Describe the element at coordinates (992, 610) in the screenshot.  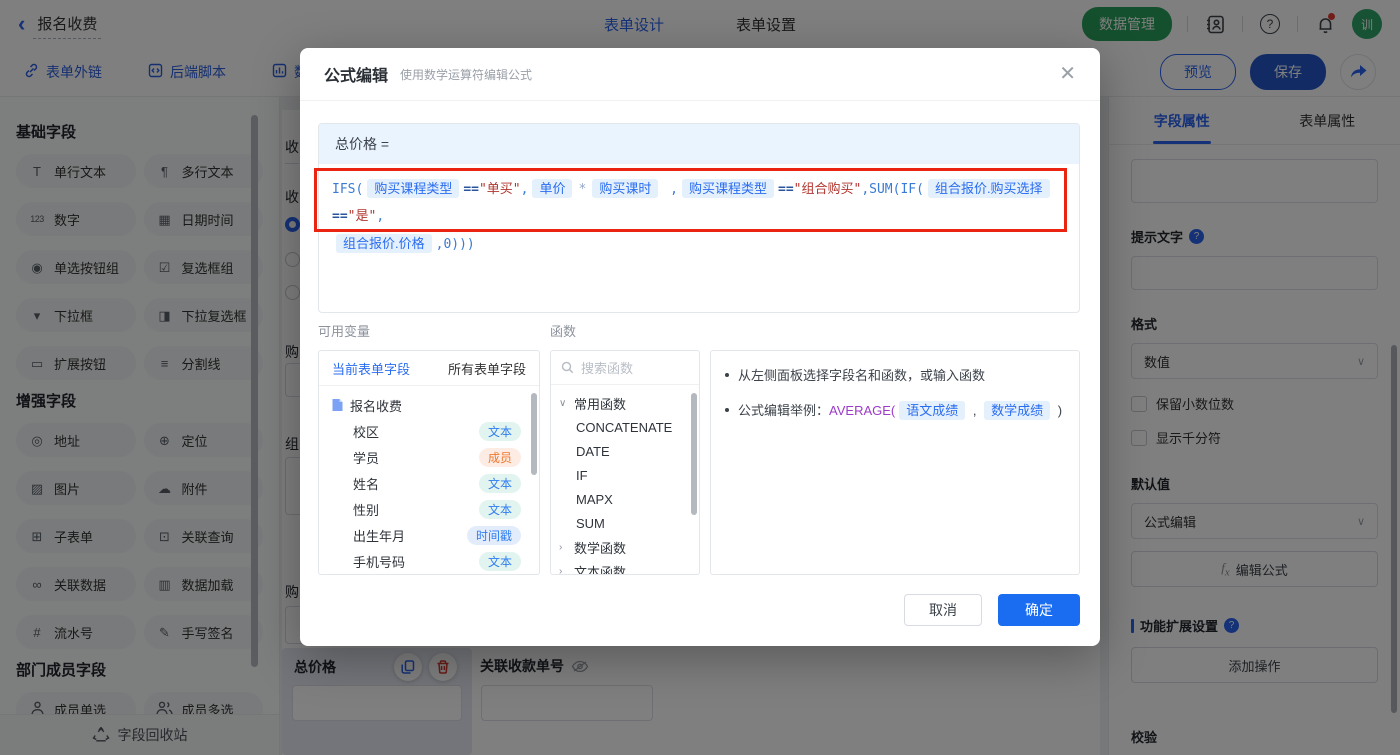
I see `modal-footer: 取消 确定` at that location.